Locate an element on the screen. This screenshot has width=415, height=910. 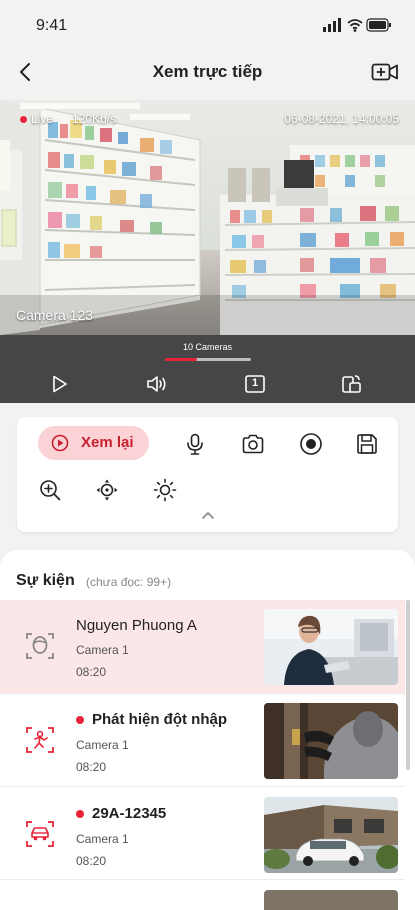
replay-icon is located at coordinates (60, 443).